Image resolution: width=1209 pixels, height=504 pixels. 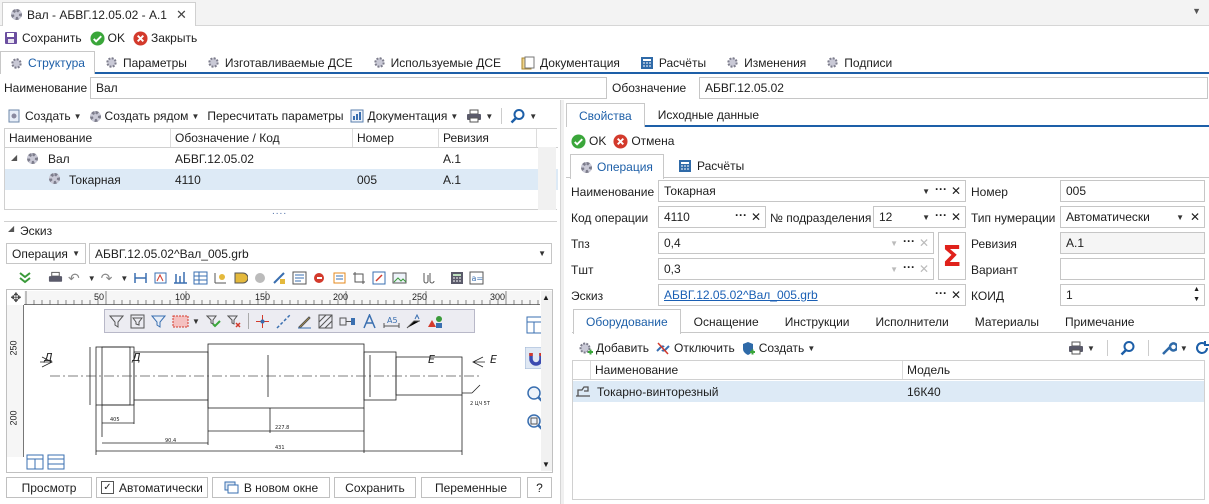 What do you see at coordinates (55, 278) in the screenshot?
I see `printer-icon` at bounding box center [55, 278].